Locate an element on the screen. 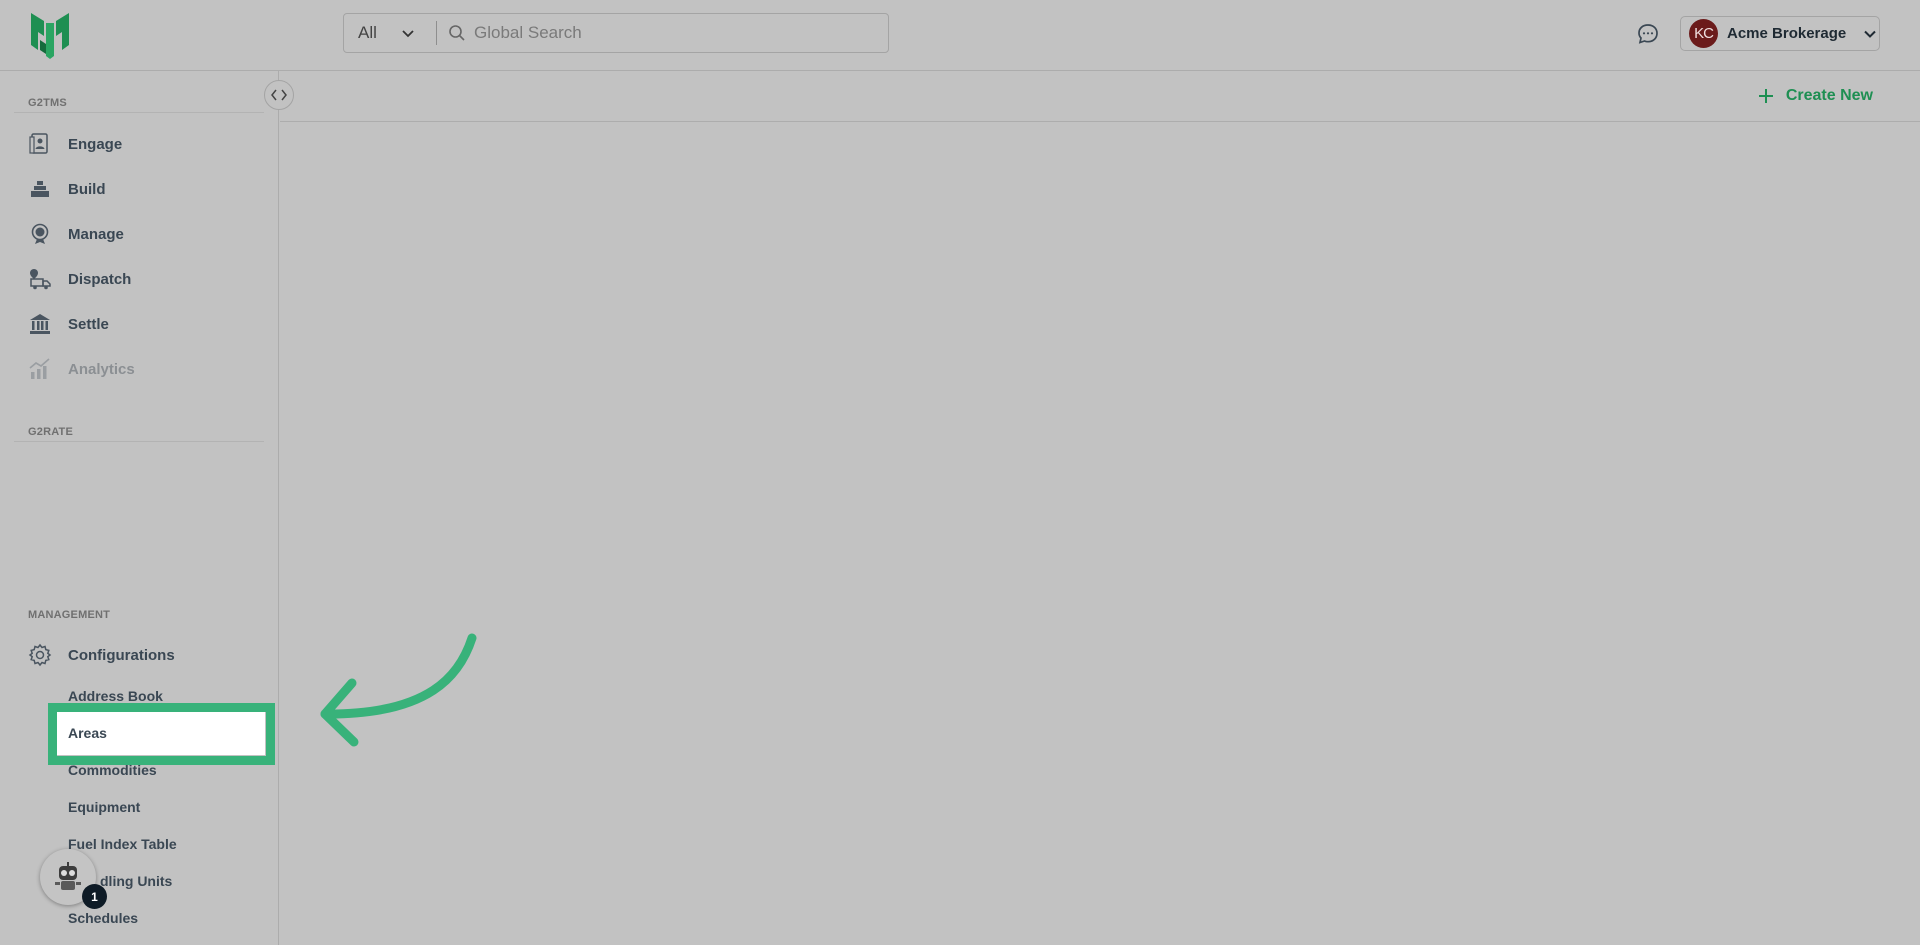 The image size is (1920, 945). config-item-areas-label: Areas is located at coordinates (87, 733).